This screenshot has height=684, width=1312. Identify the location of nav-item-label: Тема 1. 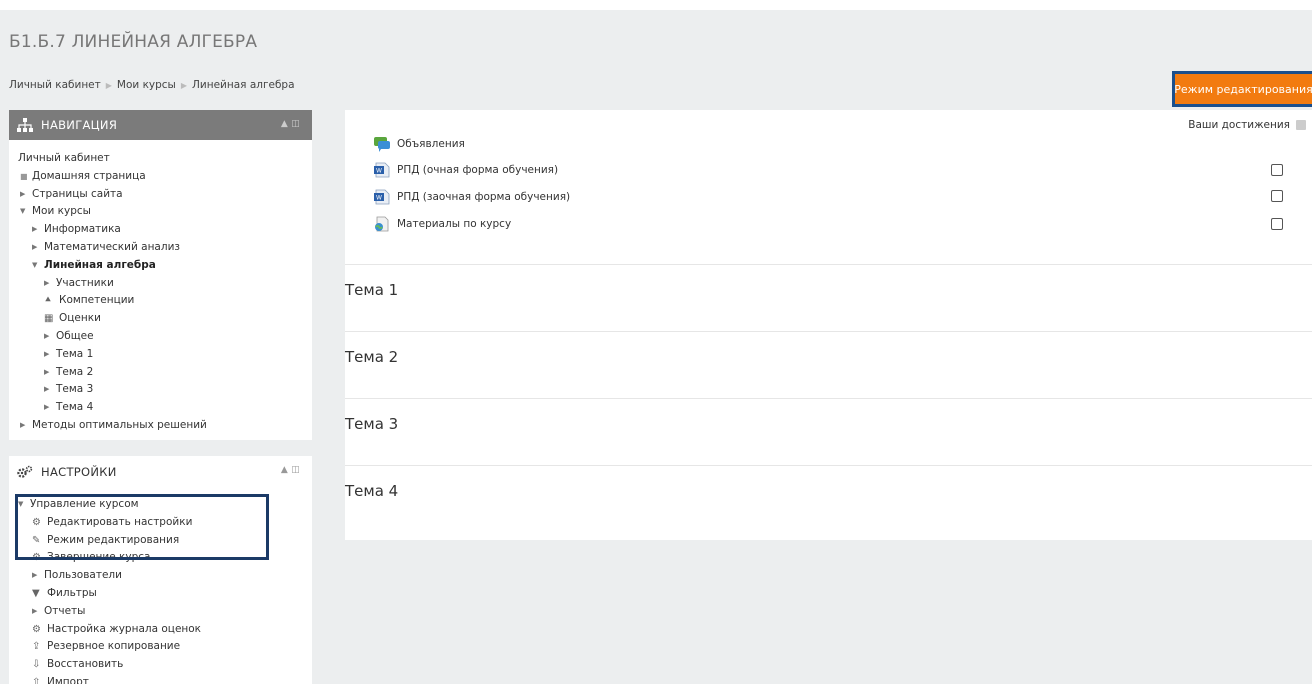
(75, 353).